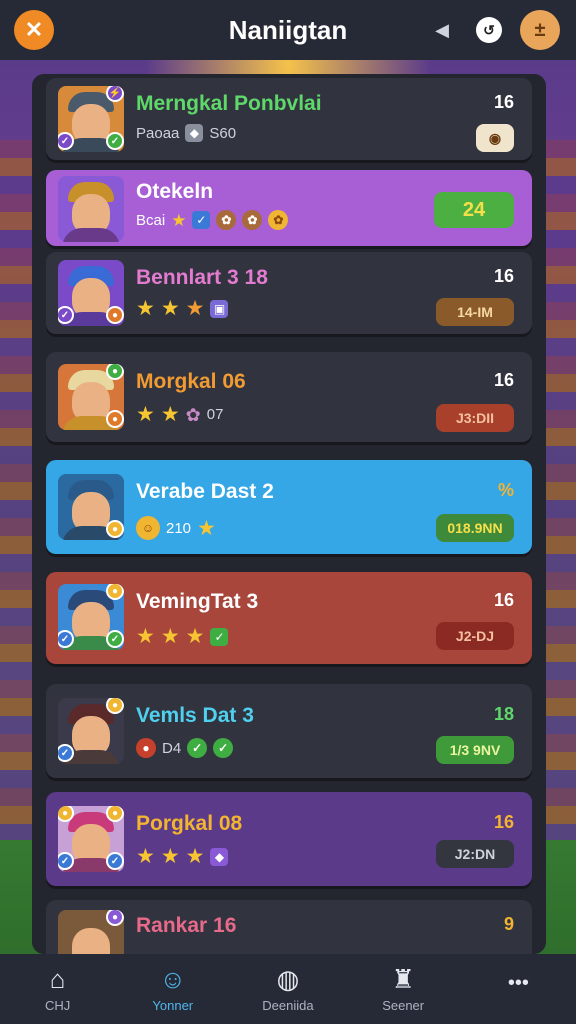 The width and height of the screenshot is (576, 1024). Describe the element at coordinates (289, 731) in the screenshot. I see `leaderboard-row: ● ✓ Vemls Dat 3 ● D4 ✓ ✓ 18 1/3 9NV` at that location.